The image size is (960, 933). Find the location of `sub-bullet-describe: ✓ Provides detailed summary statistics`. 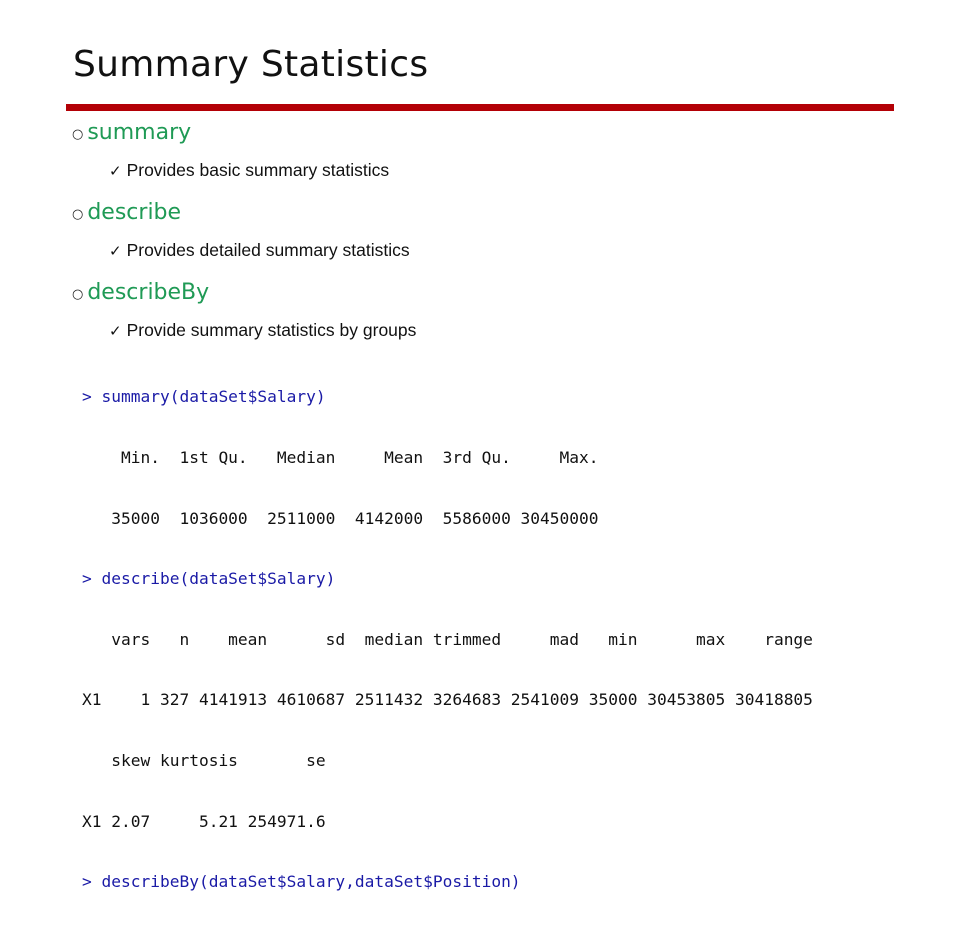

sub-bullet-describe: ✓ Provides detailed summary statistics is located at coordinates (259, 250).